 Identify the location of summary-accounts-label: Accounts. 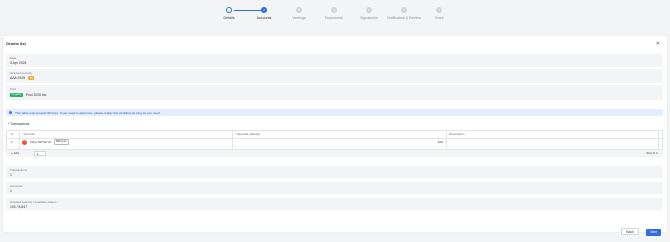
(16, 186).